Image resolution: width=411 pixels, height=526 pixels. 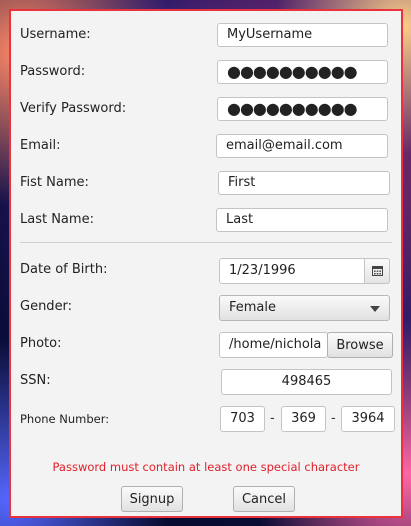 What do you see at coordinates (55, 34) in the screenshot?
I see `username-label: Username:` at bounding box center [55, 34].